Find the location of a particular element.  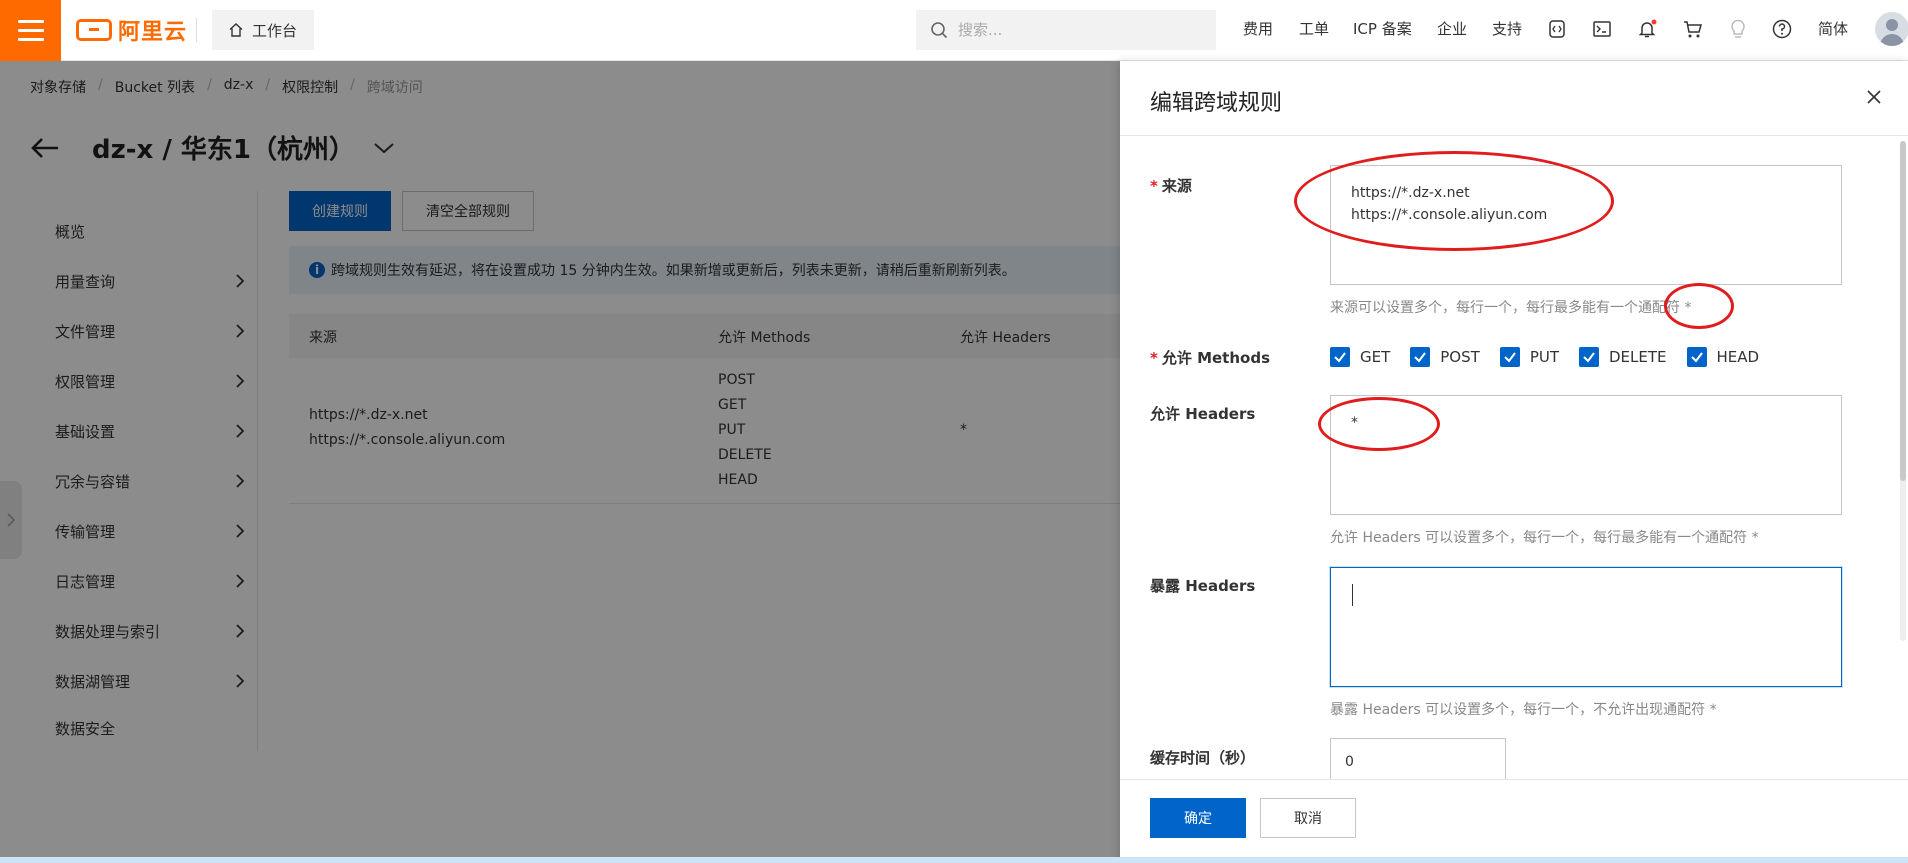

methods-checkbox-group: GET POST PUT DELETE HEAD is located at coordinates (1544, 357).